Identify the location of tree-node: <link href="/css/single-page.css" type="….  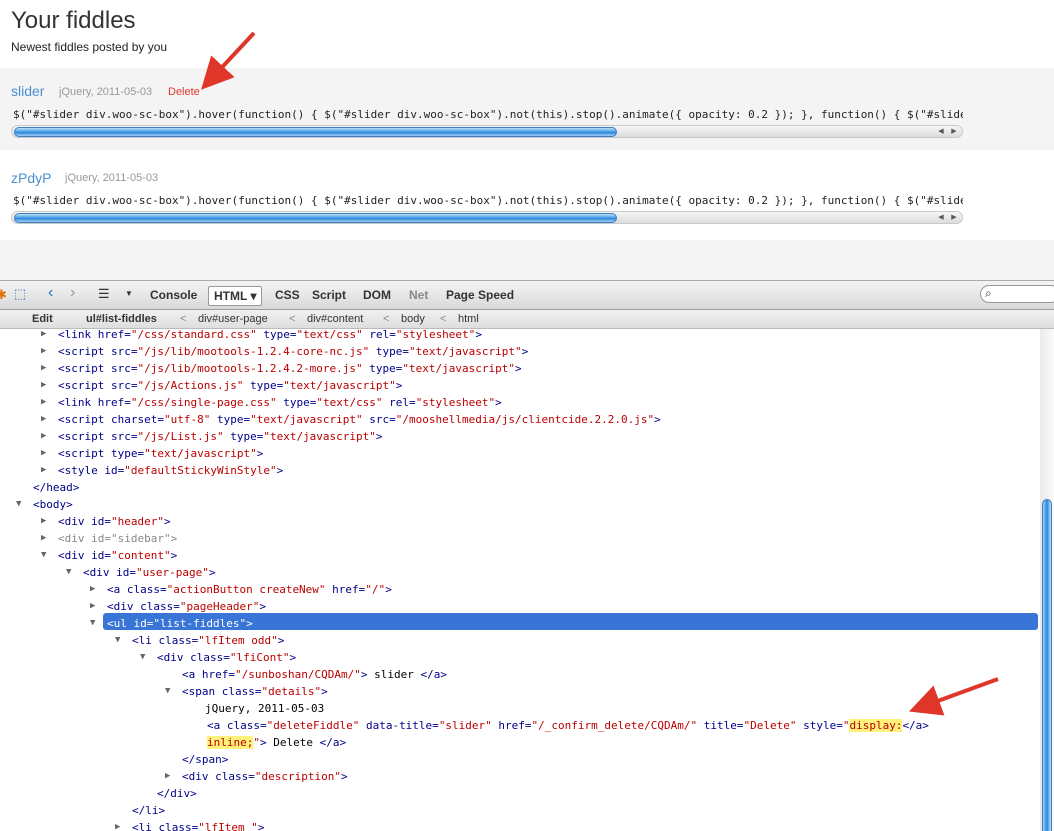
(280, 402).